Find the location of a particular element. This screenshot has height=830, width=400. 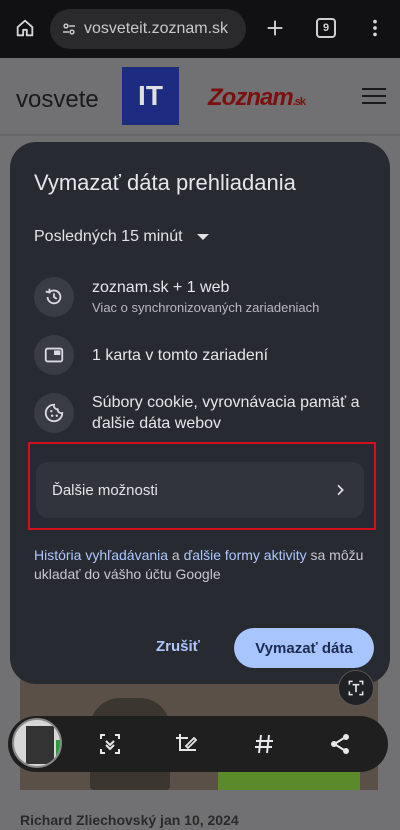

header-divider is located at coordinates (200, 135).